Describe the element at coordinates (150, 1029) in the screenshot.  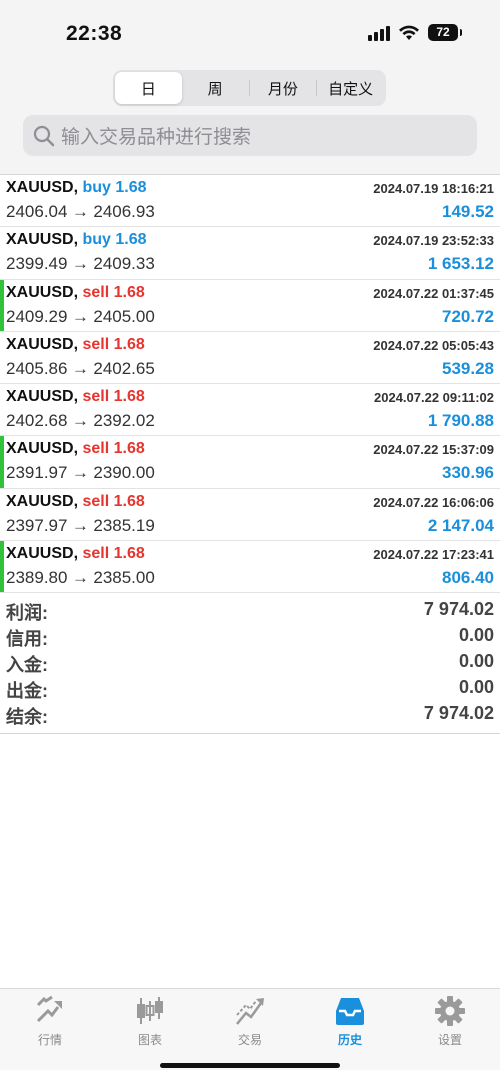
I see `tab-chart: 图表` at that location.